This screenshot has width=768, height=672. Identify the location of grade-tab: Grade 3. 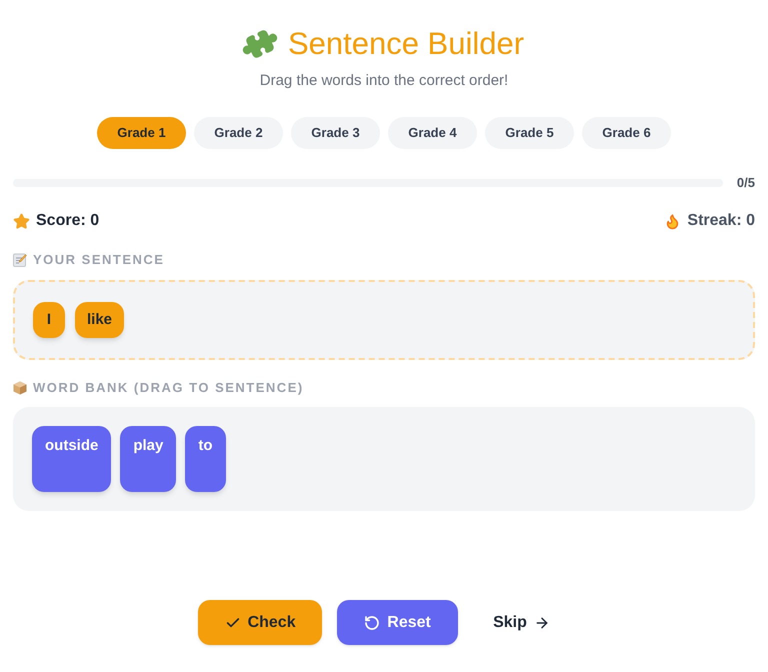
(335, 133).